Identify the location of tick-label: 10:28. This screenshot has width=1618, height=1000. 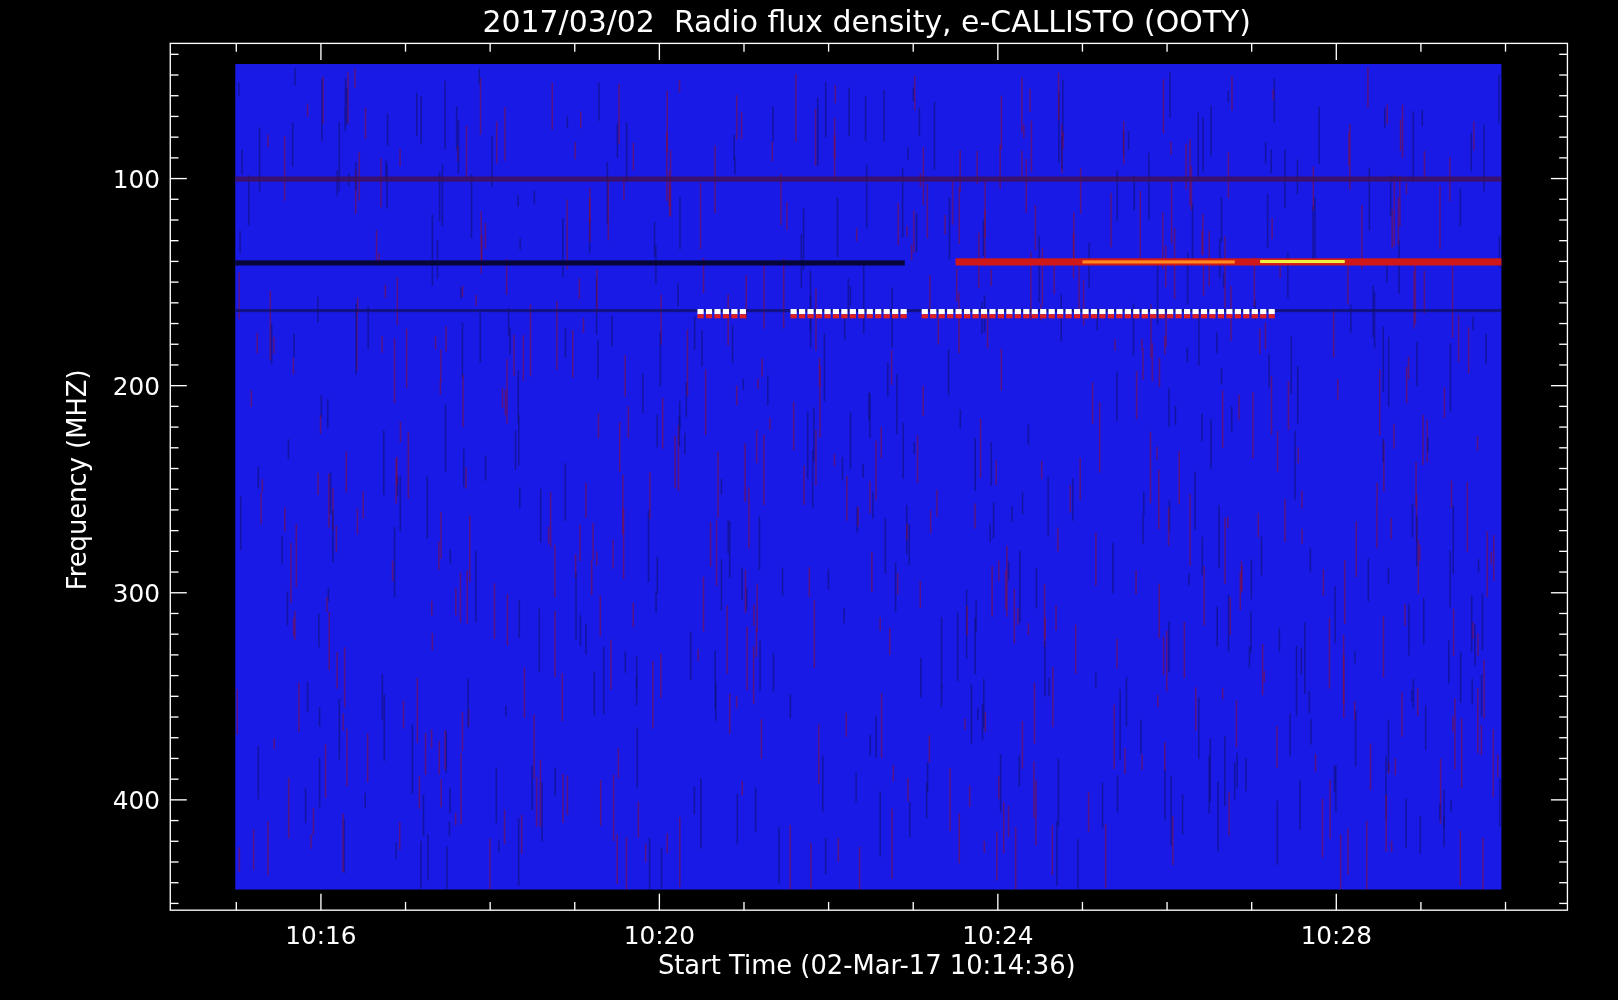
(1336, 936).